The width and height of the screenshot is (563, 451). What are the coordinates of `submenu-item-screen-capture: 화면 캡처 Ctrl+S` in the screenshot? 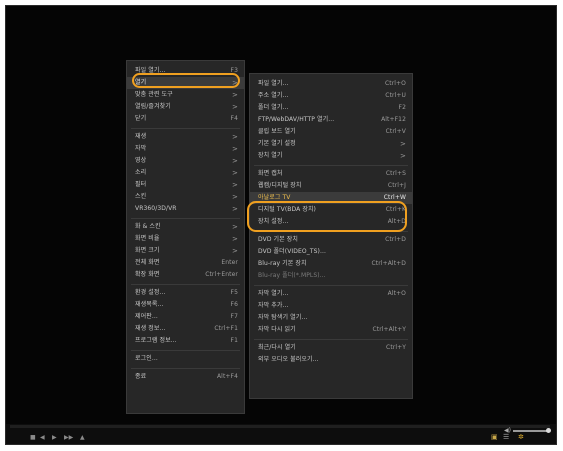 It's located at (331, 174).